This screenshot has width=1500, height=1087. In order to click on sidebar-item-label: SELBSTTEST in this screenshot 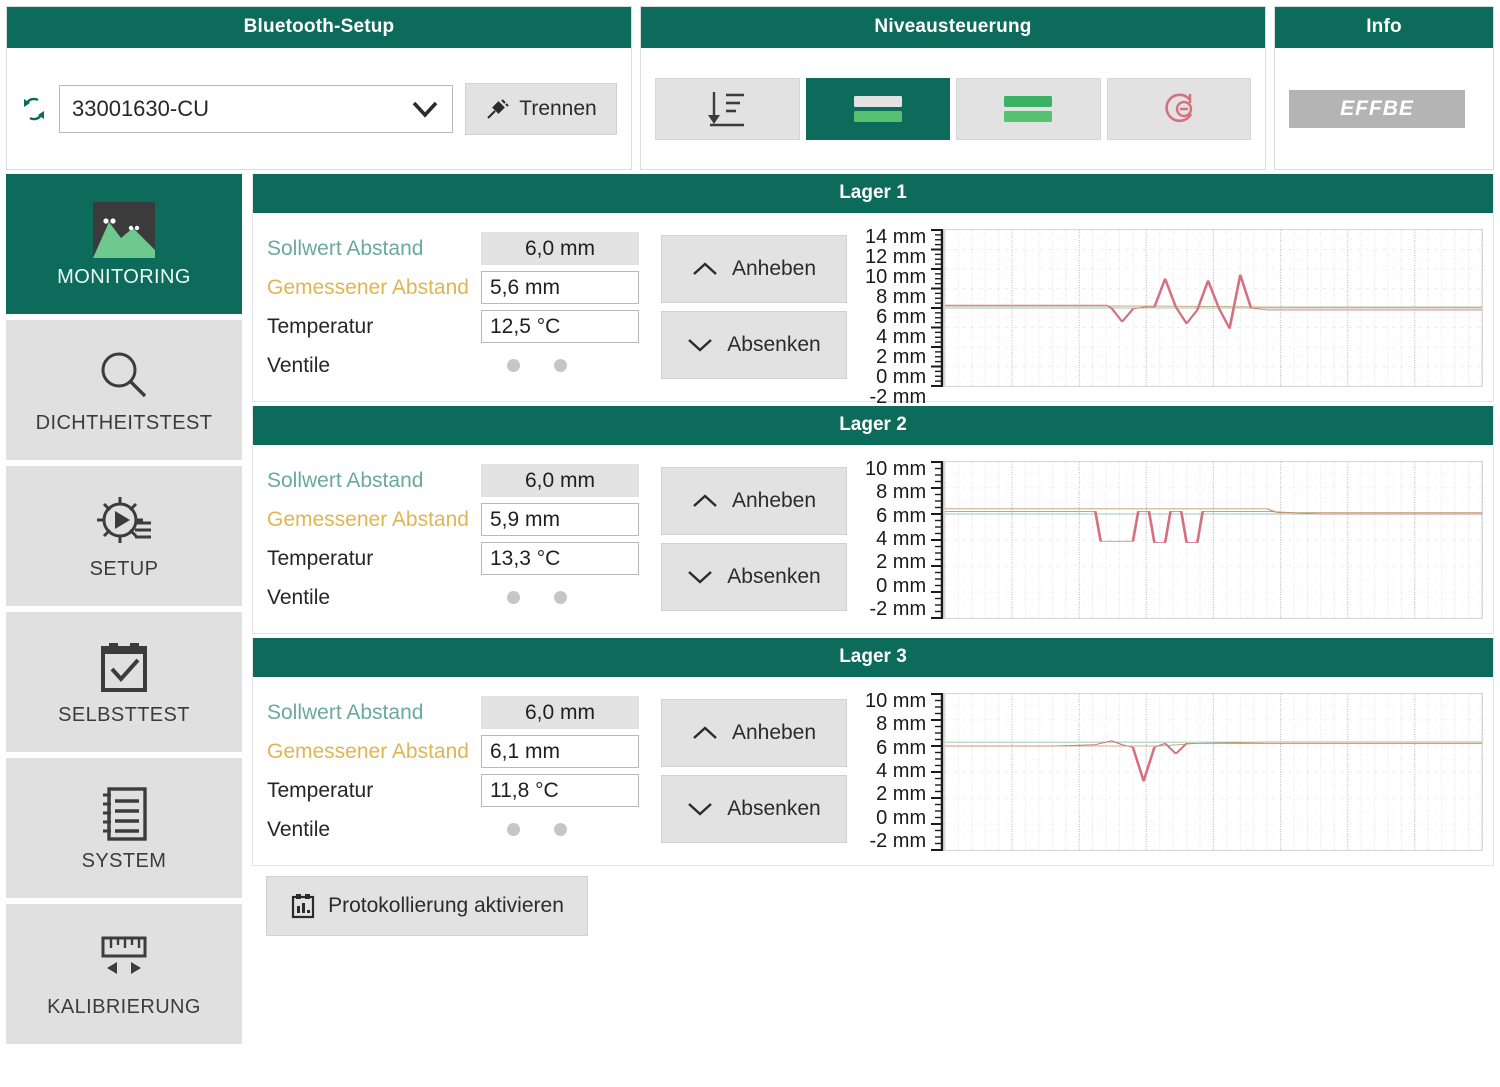, I will do `click(124, 714)`.